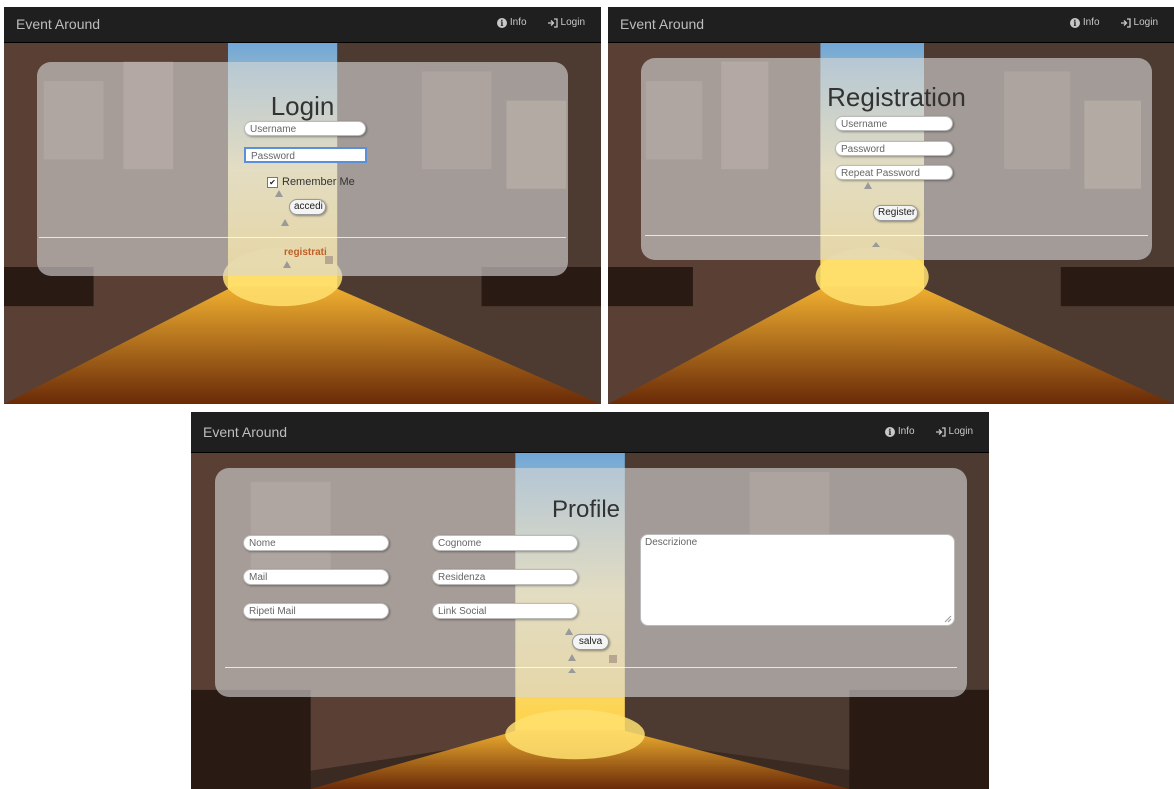 The height and width of the screenshot is (789, 1174). I want to click on page-title: Profile, so click(586, 509).